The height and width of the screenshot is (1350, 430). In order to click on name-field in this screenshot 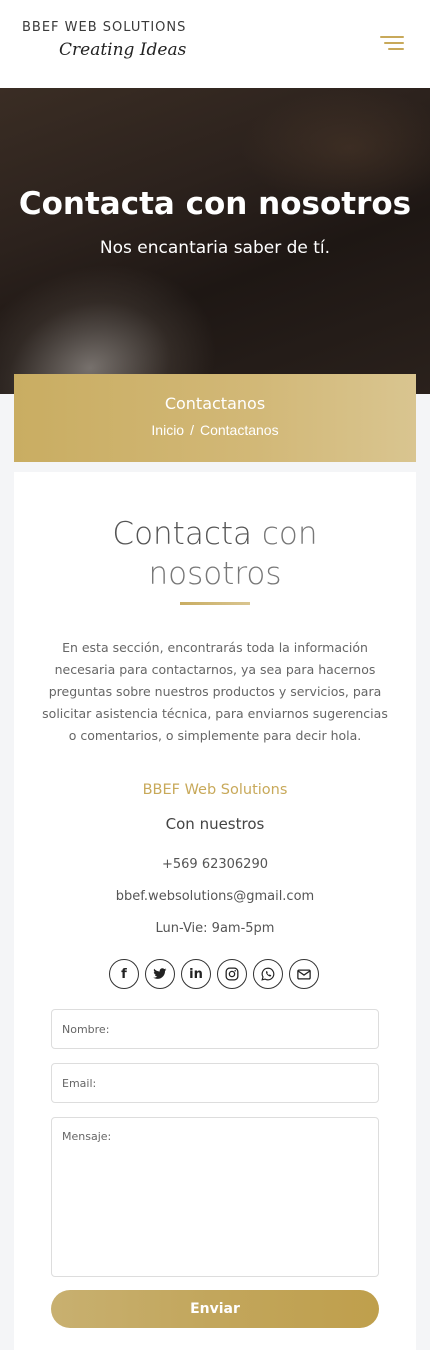, I will do `click(215, 1029)`.